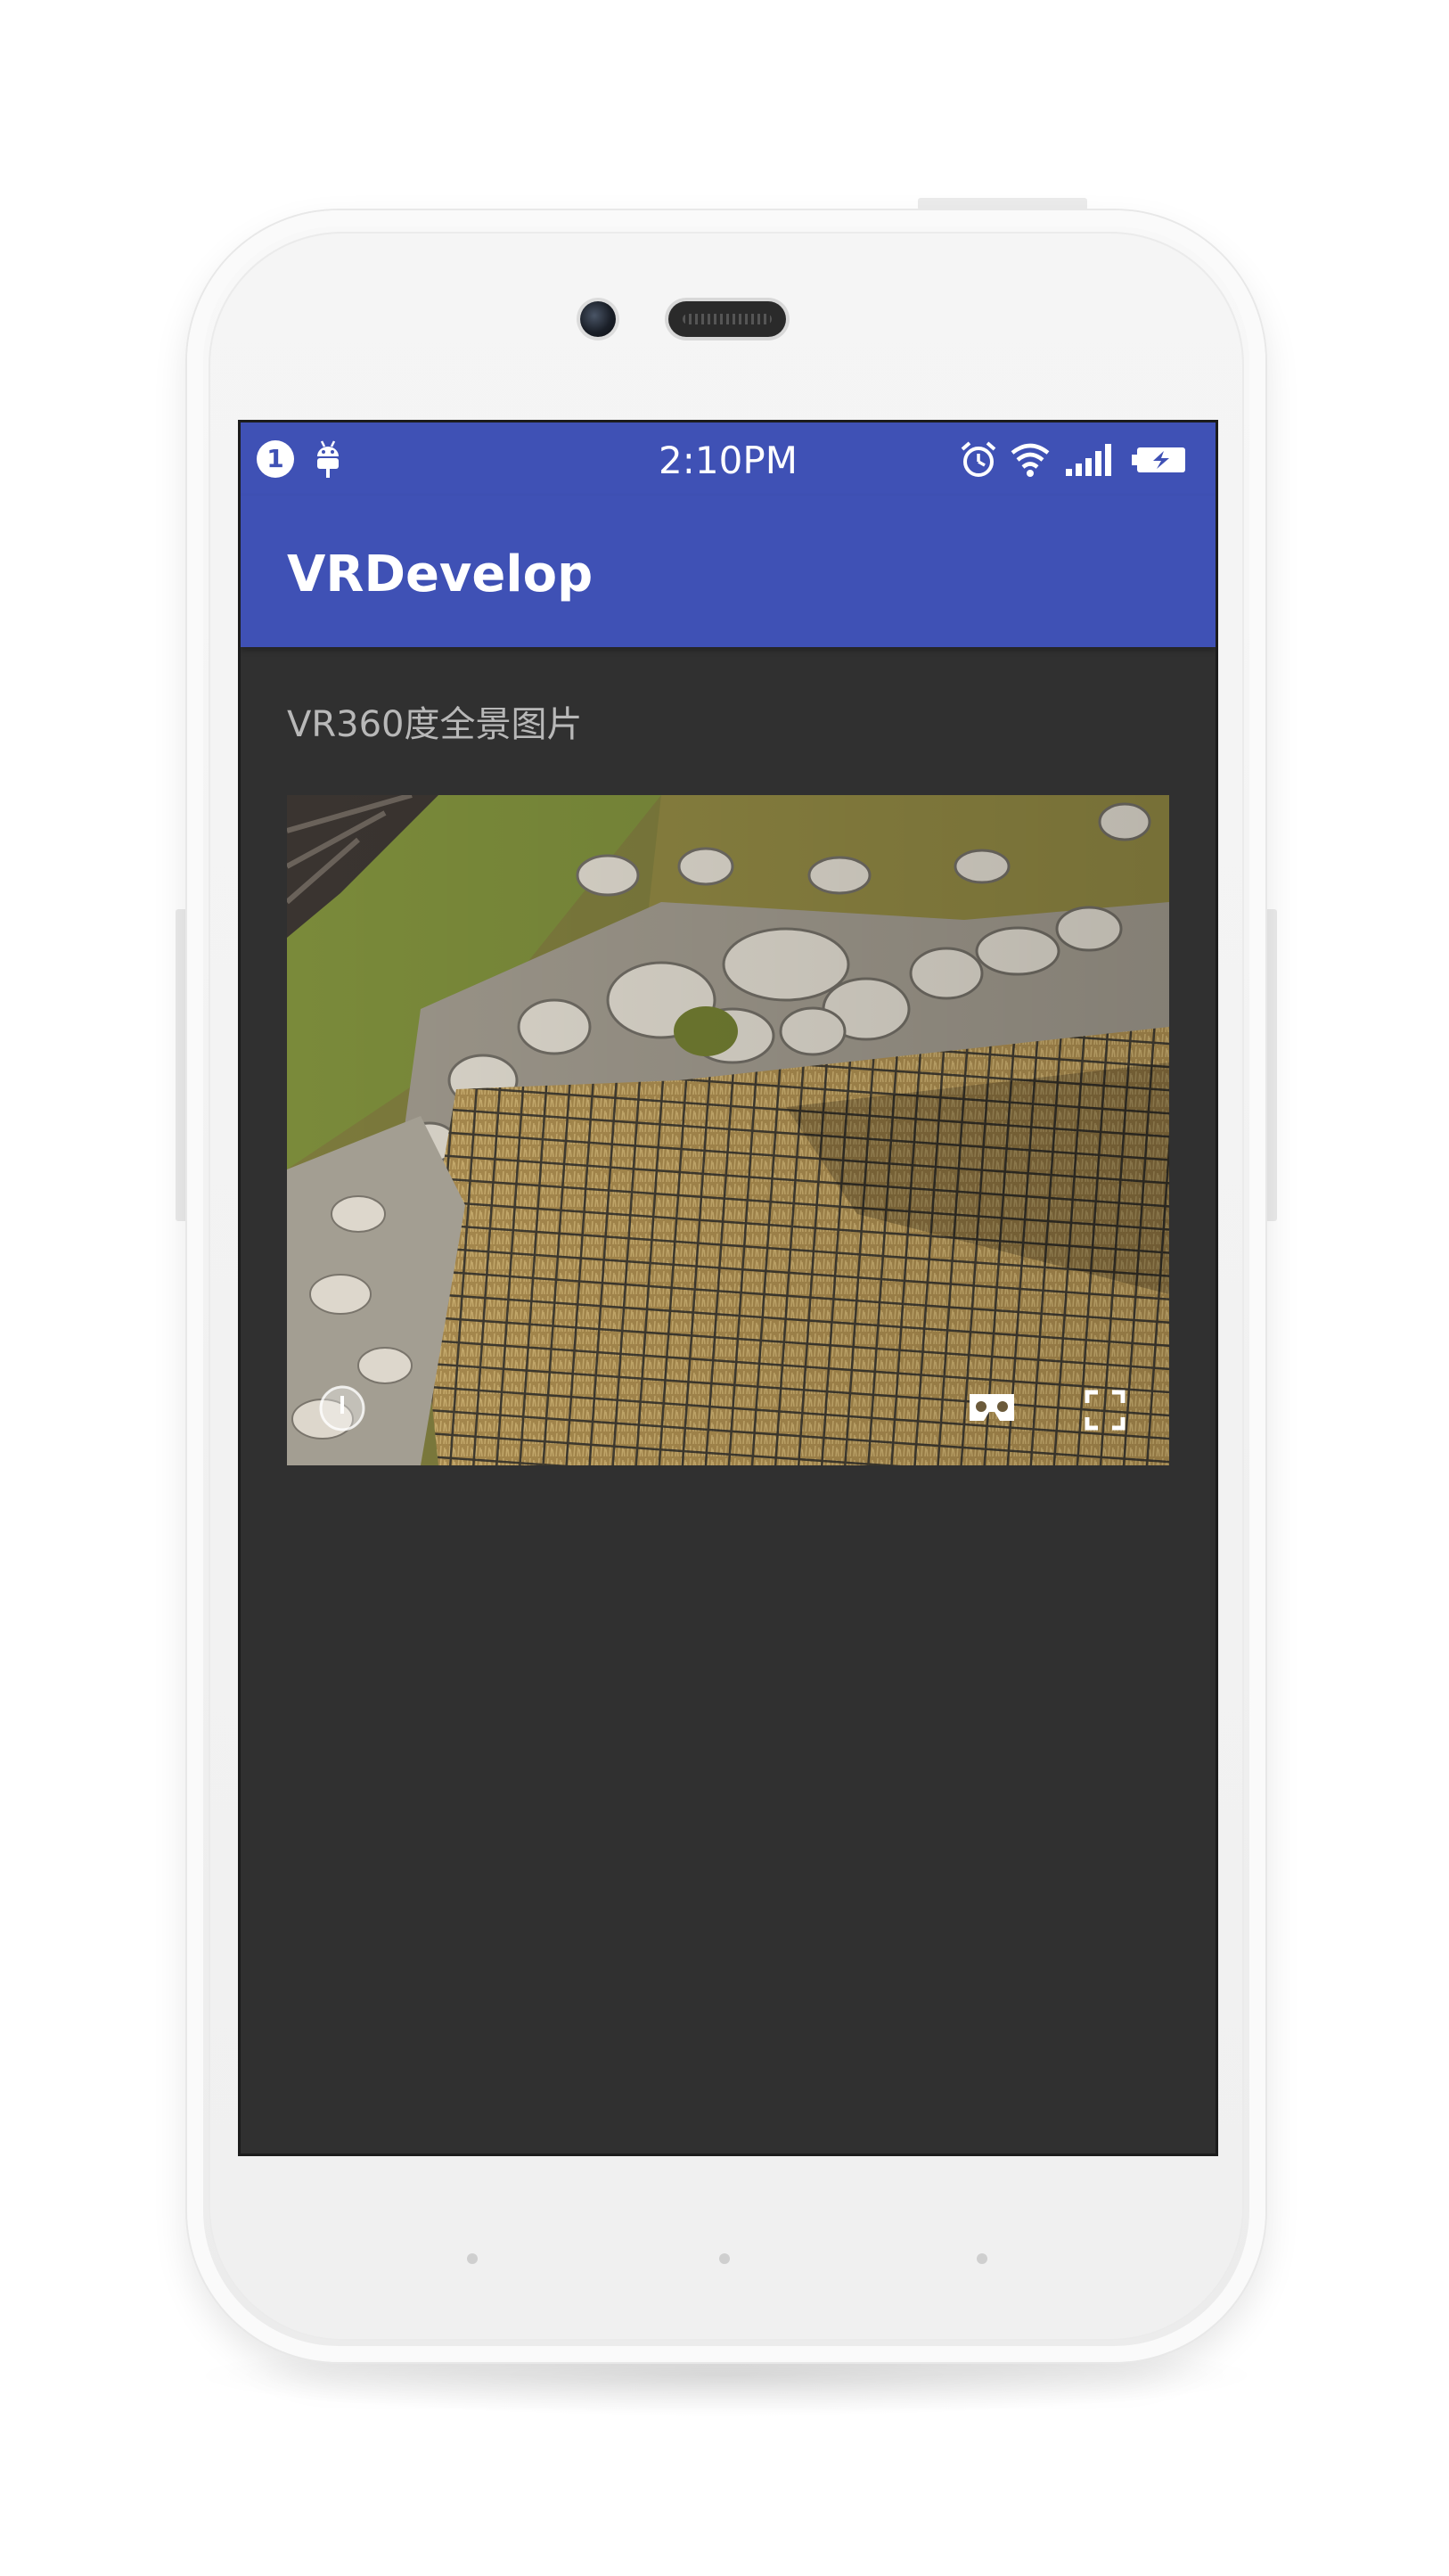 Image resolution: width=1449 pixels, height=2576 pixels. I want to click on status-bar: 1 2:10PM, so click(728, 459).